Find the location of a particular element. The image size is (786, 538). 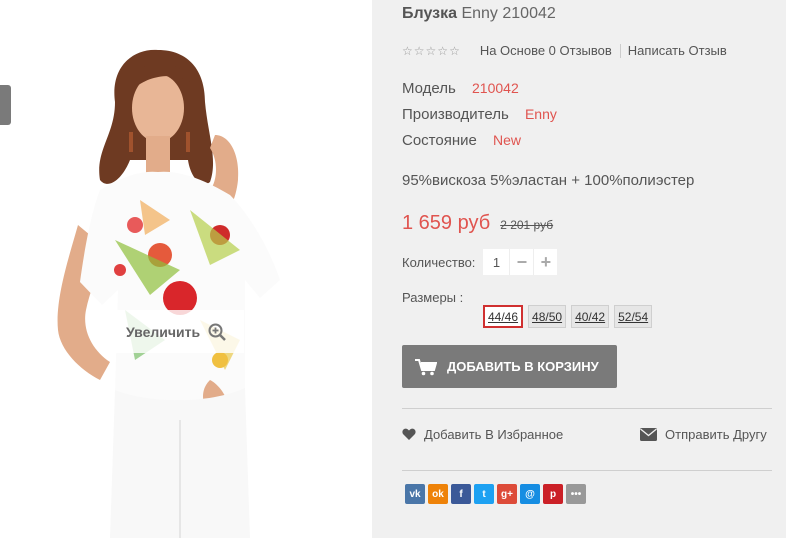

zoom-button: Увеличить is located at coordinates (176, 331).